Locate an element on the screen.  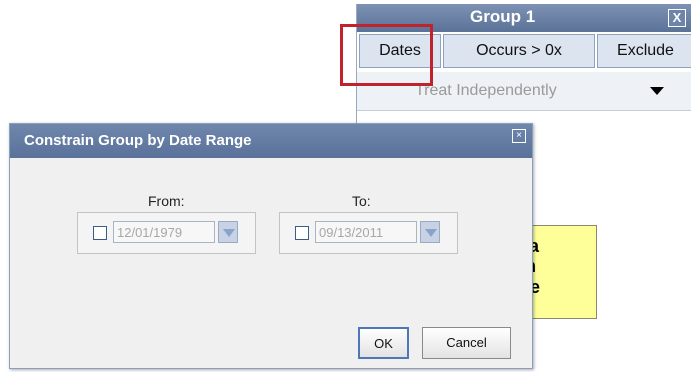
to-date-group: 09/13/2011 is located at coordinates (368, 233).